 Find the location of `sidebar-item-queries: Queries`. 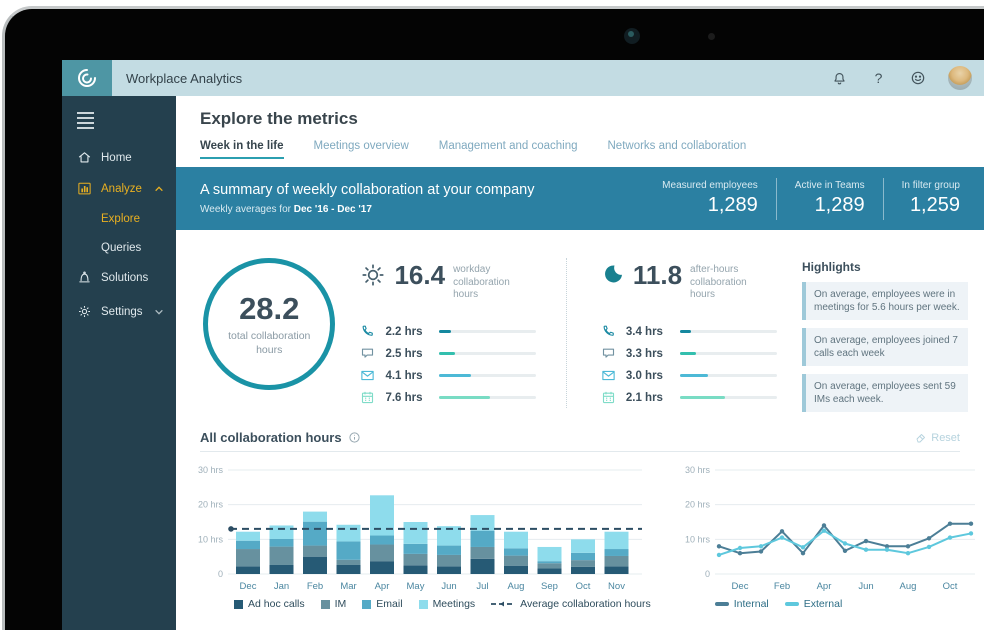

sidebar-item-queries: Queries is located at coordinates (119, 247).